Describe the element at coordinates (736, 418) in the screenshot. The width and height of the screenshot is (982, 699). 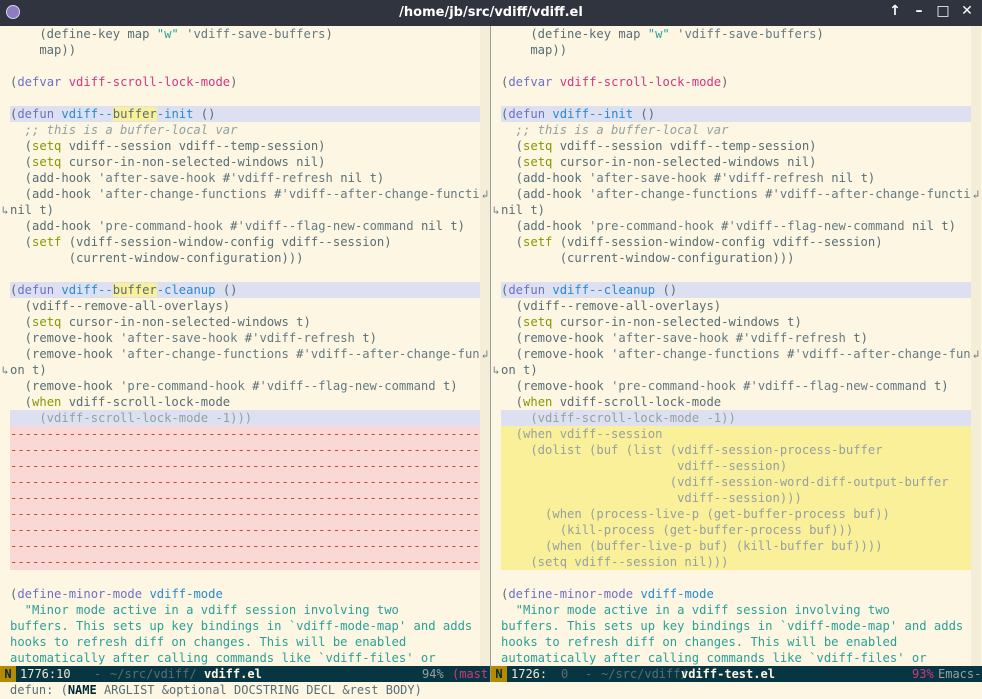
I see `code-line: (vdiff-scroll-lock-mode -1))` at that location.